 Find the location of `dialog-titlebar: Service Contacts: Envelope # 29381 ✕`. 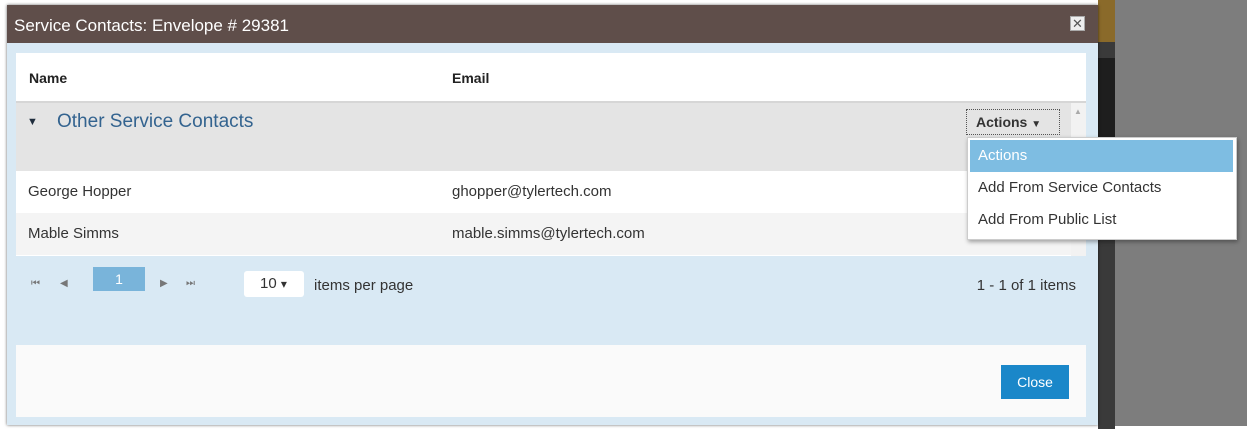

dialog-titlebar: Service Contacts: Envelope # 29381 ✕ is located at coordinates (552, 24).